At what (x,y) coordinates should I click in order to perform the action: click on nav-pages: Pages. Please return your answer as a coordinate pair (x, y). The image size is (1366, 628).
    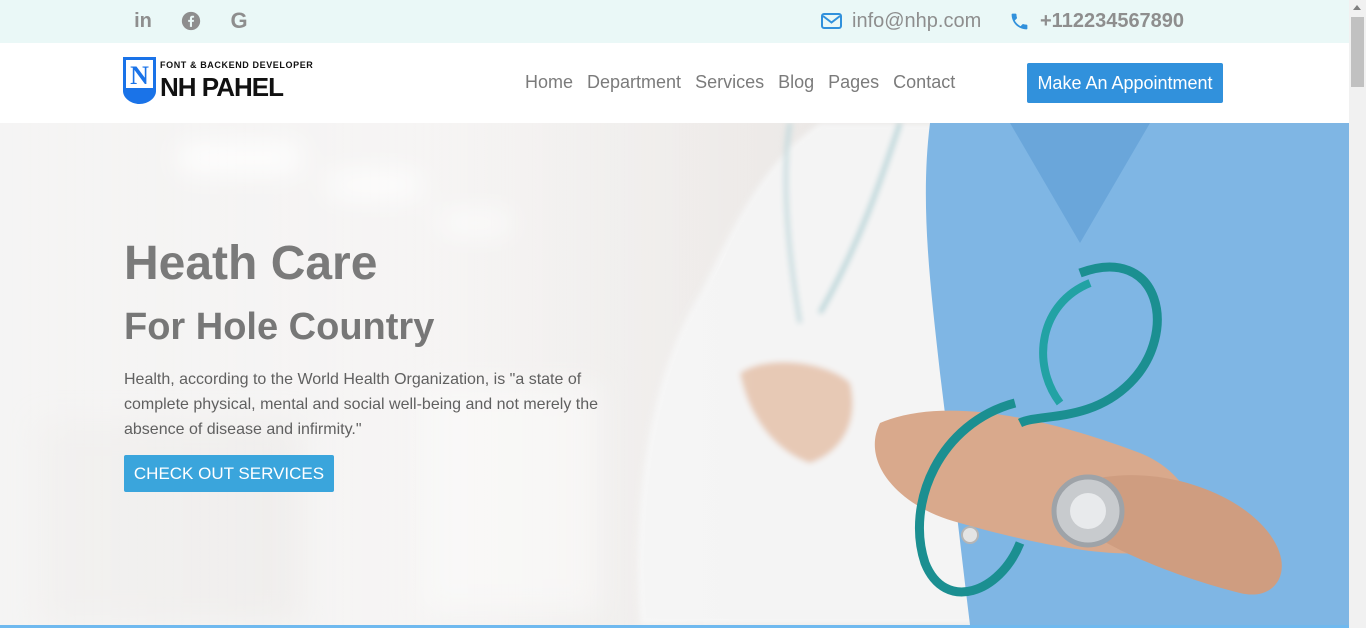
    Looking at the image, I should click on (853, 82).